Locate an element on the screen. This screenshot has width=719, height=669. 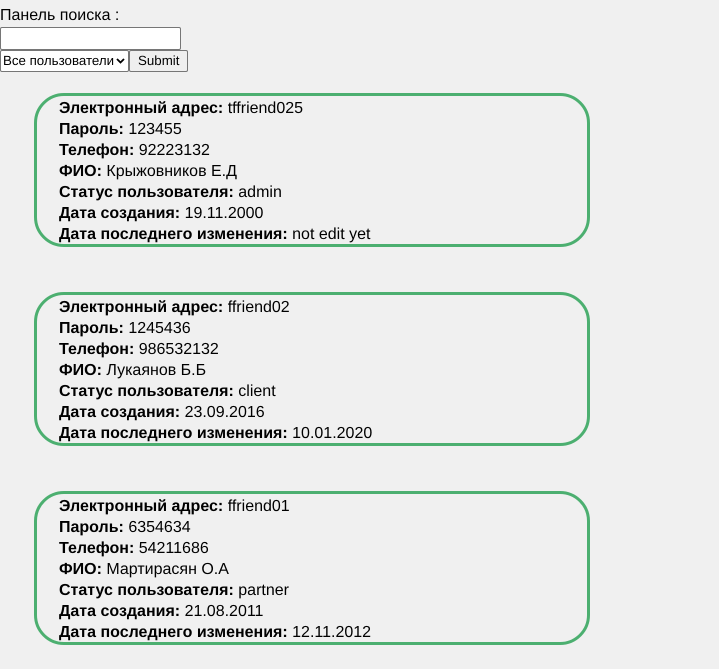
user-field: Телефон: 92223132 is located at coordinates (134, 150).